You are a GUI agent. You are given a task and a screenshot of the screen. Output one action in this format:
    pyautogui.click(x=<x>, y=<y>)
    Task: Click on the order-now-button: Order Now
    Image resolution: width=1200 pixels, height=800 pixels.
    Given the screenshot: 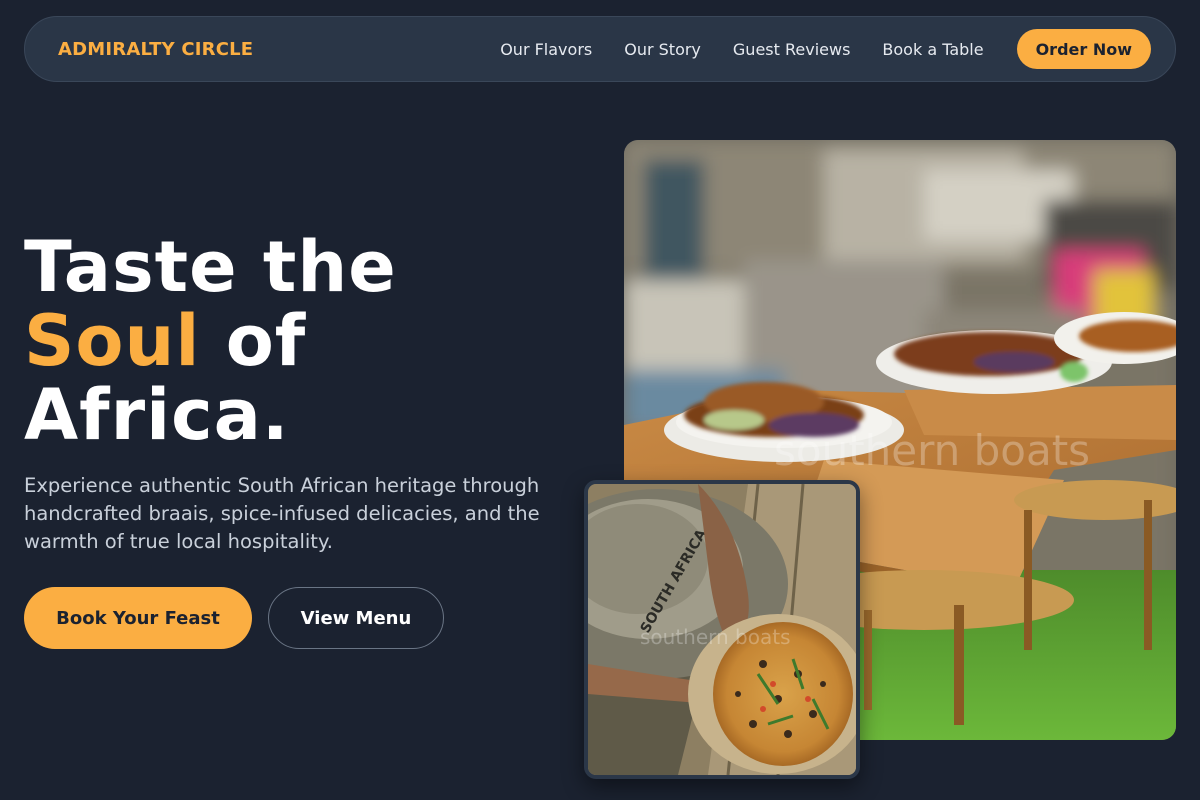 What is the action you would take?
    pyautogui.click(x=1083, y=49)
    